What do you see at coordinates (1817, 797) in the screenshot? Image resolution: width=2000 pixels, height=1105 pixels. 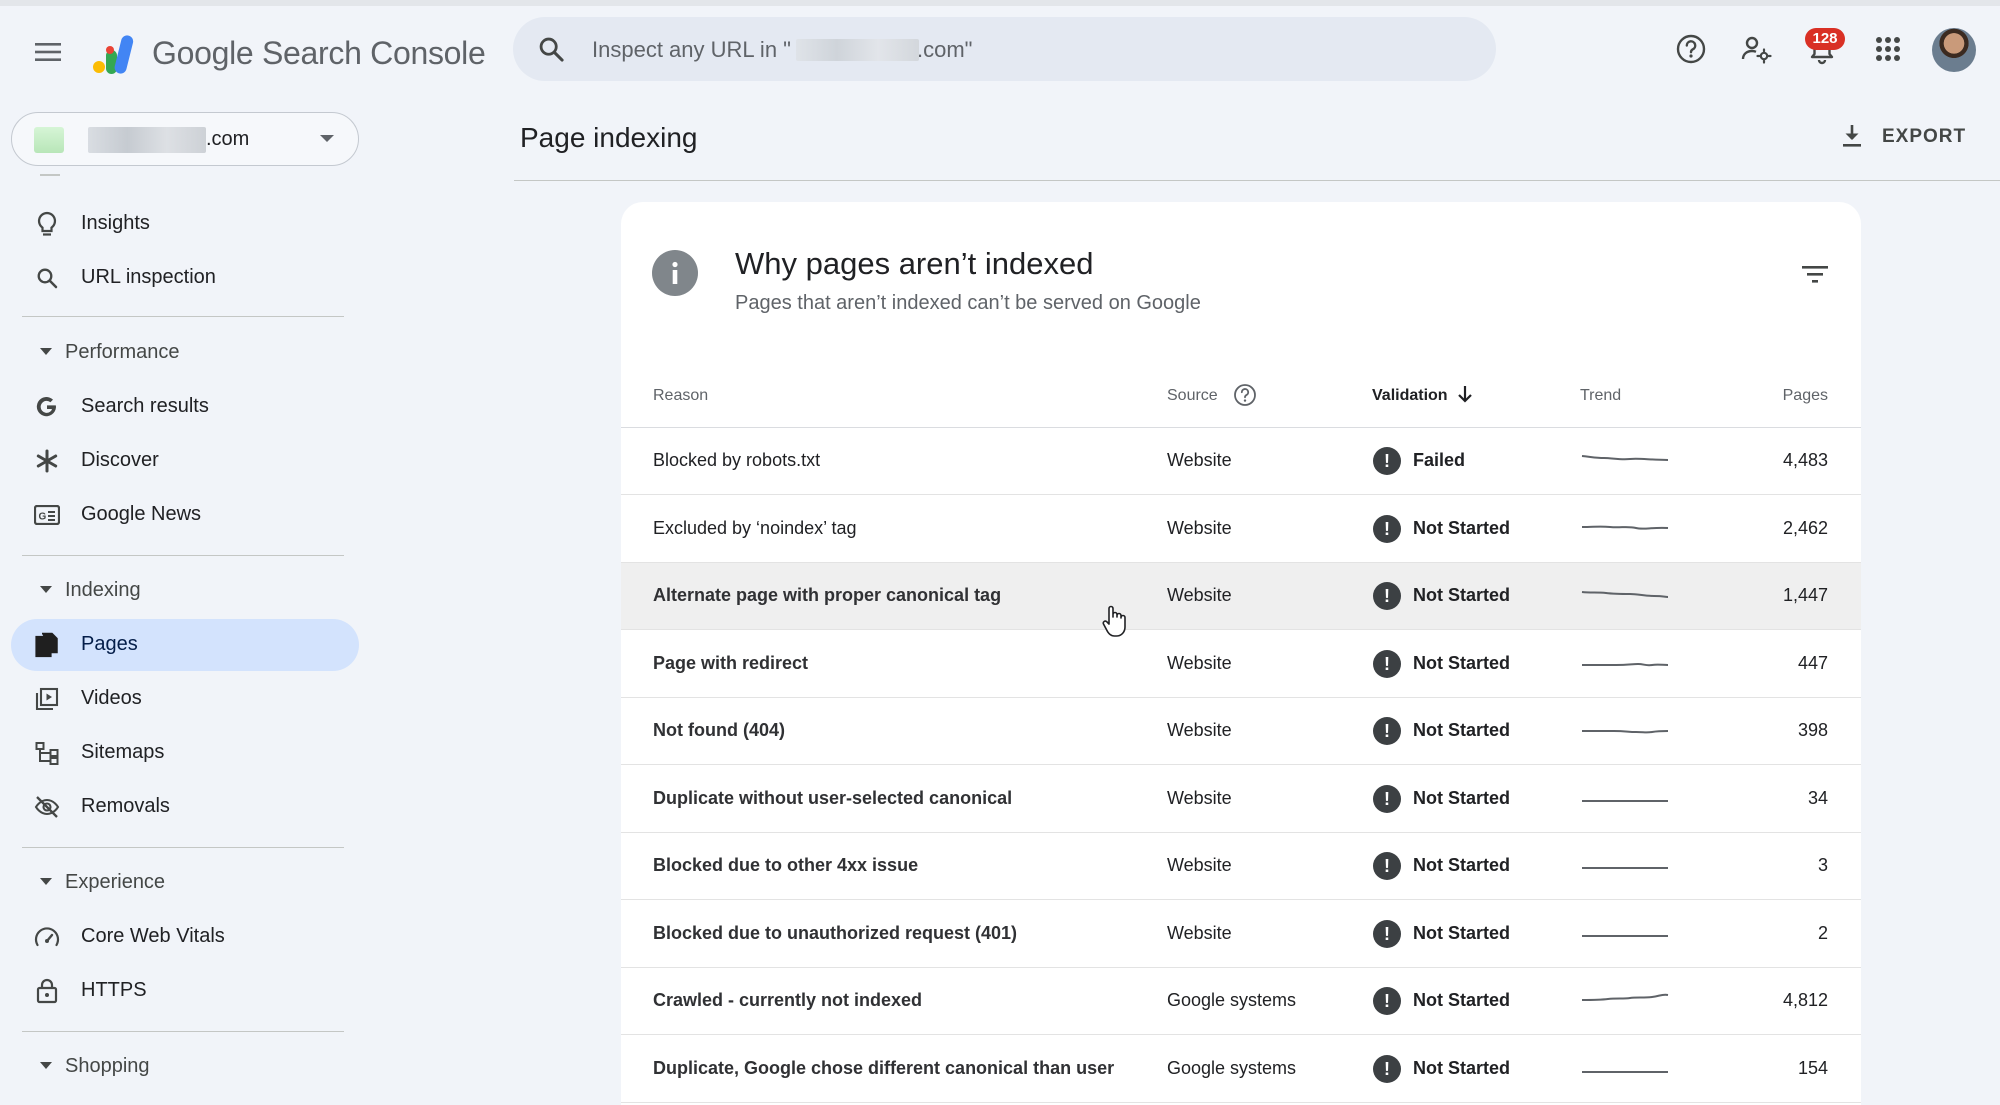 I see `row-pages-count: 34` at bounding box center [1817, 797].